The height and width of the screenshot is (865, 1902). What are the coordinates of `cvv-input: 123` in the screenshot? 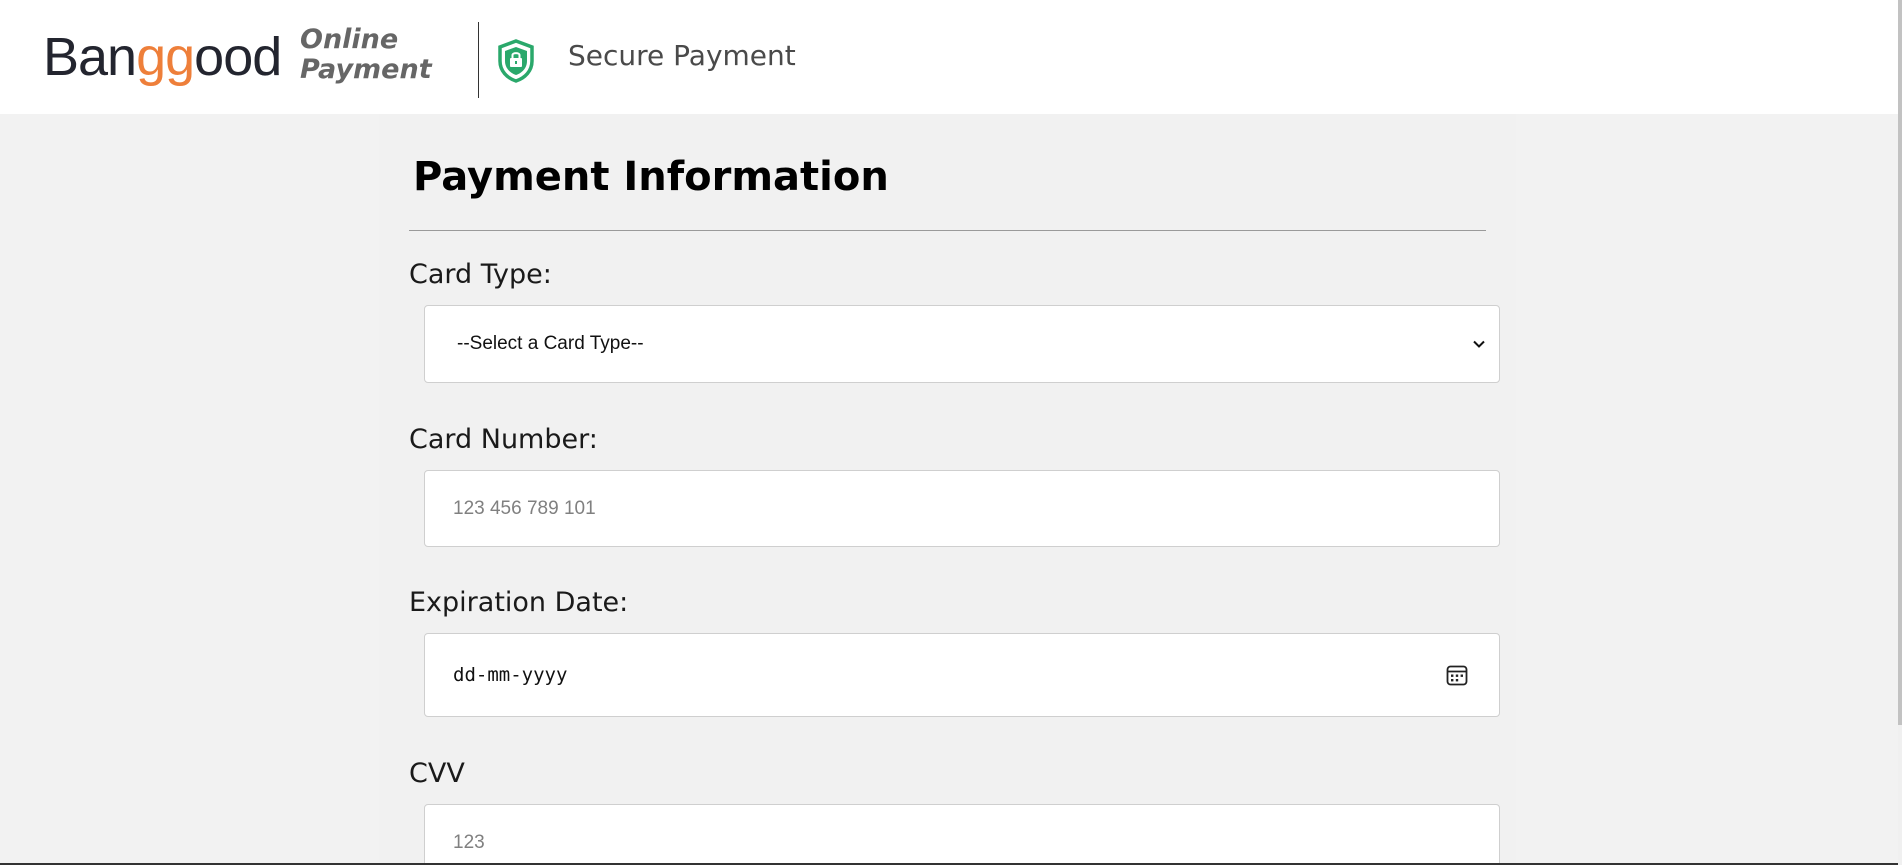 It's located at (962, 834).